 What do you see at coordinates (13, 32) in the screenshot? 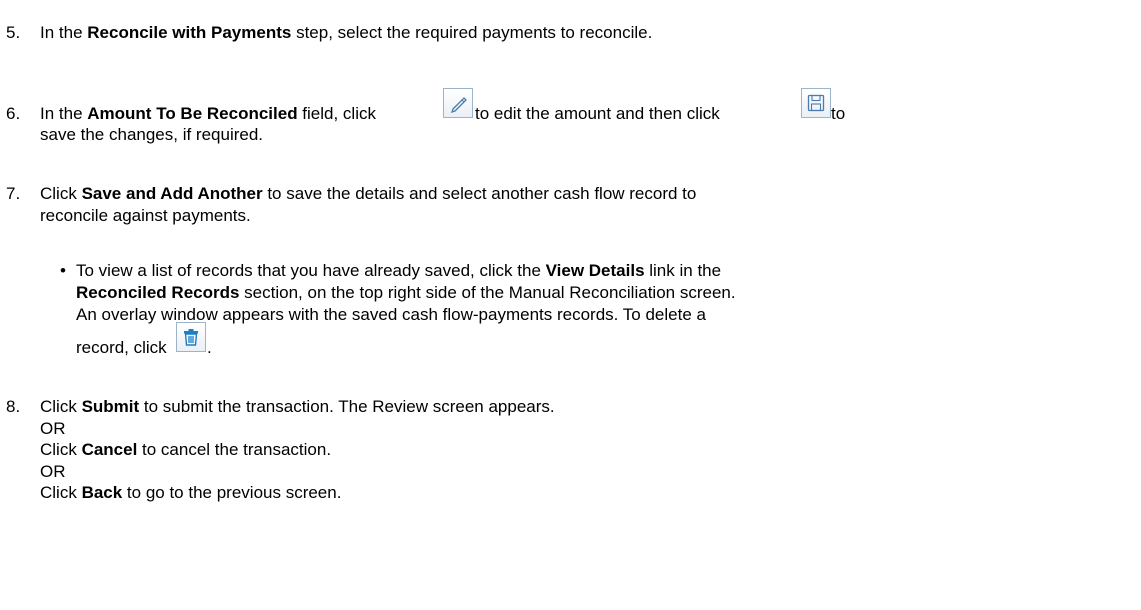
I see `step-number: 5.` at bounding box center [13, 32].